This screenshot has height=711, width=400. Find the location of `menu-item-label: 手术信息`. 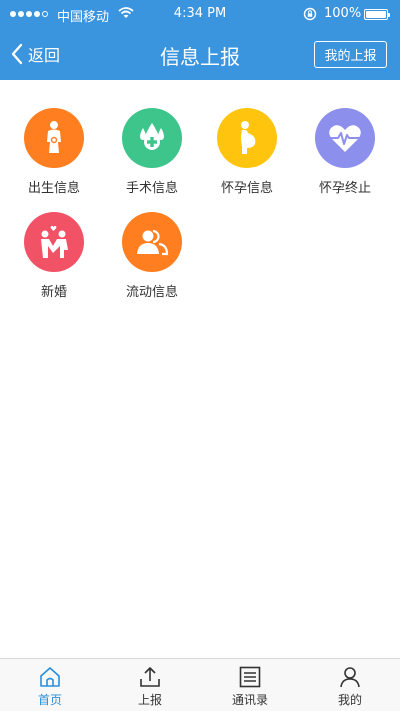

menu-item-label: 手术信息 is located at coordinates (151, 188).